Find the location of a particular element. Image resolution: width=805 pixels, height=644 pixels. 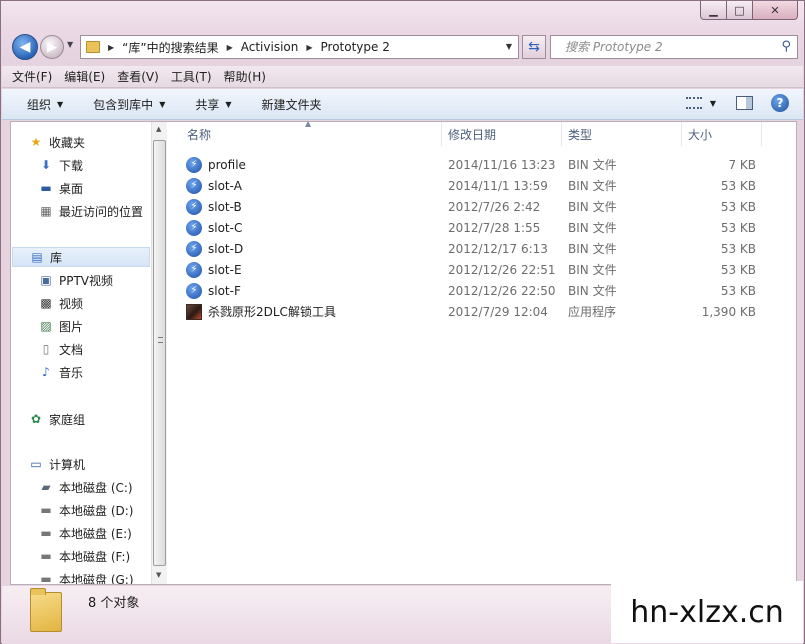

file-row: ⚡ slot-C 2012/7/28 1:55 BIN 文件 53 KB is located at coordinates (471, 227).